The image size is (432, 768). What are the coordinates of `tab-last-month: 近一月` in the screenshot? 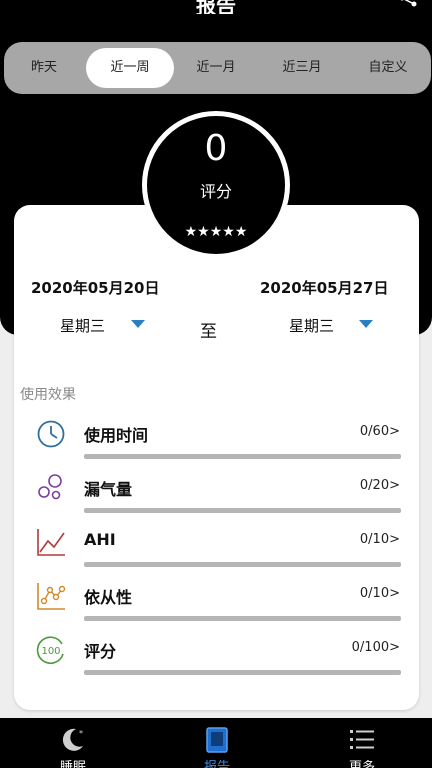 It's located at (216, 68).